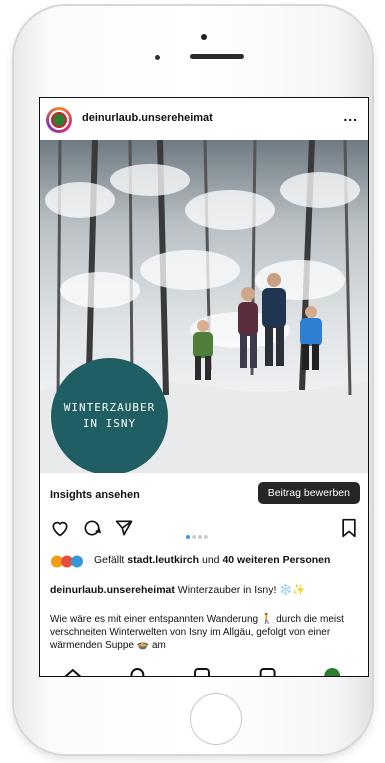 The image size is (385, 763). What do you see at coordinates (307, 560) in the screenshot?
I see `likes-suffix: Personen` at bounding box center [307, 560].